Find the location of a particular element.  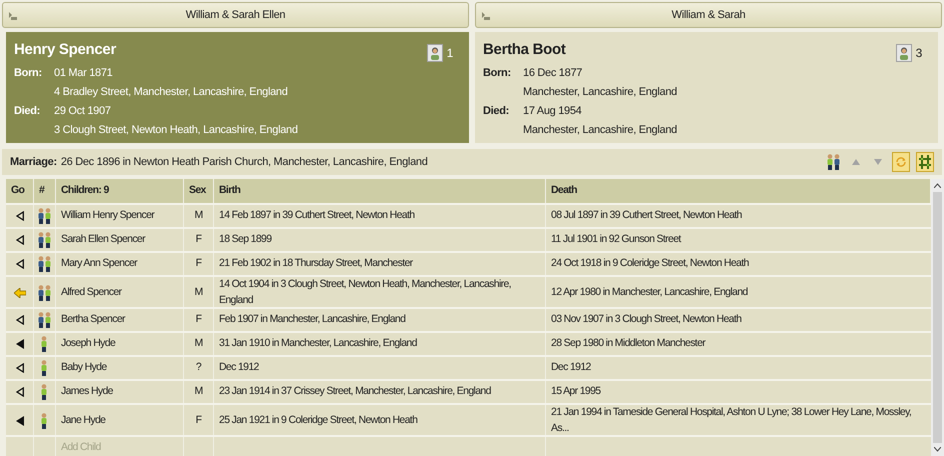

marriage-label: Marriage: is located at coordinates (33, 162).